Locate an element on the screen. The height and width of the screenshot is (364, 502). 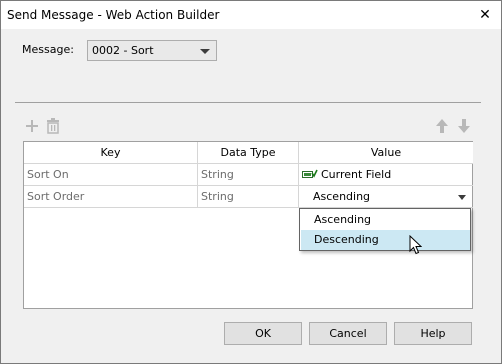
column-header-data-type: Data Type is located at coordinates (248, 153).